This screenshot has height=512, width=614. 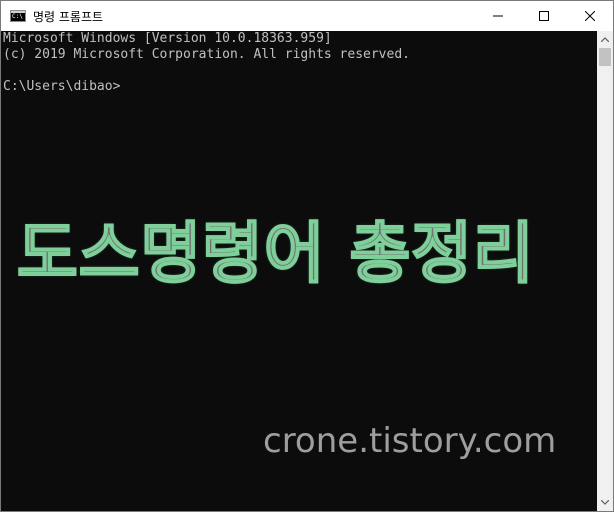 What do you see at coordinates (605, 57) in the screenshot?
I see `scroll-thumb` at bounding box center [605, 57].